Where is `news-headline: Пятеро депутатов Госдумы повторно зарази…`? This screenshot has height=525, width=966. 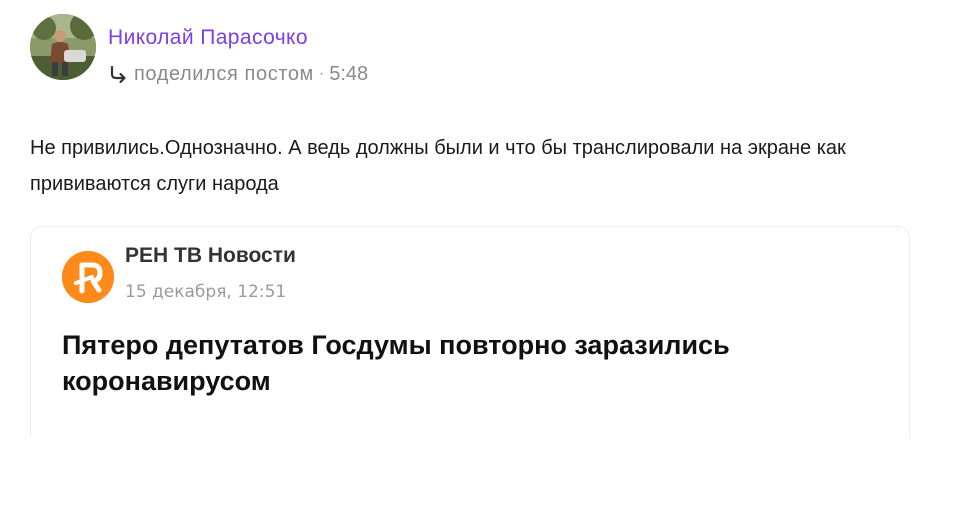
news-headline: Пятеро депутатов Госдумы повторно зарази… is located at coordinates (462, 363).